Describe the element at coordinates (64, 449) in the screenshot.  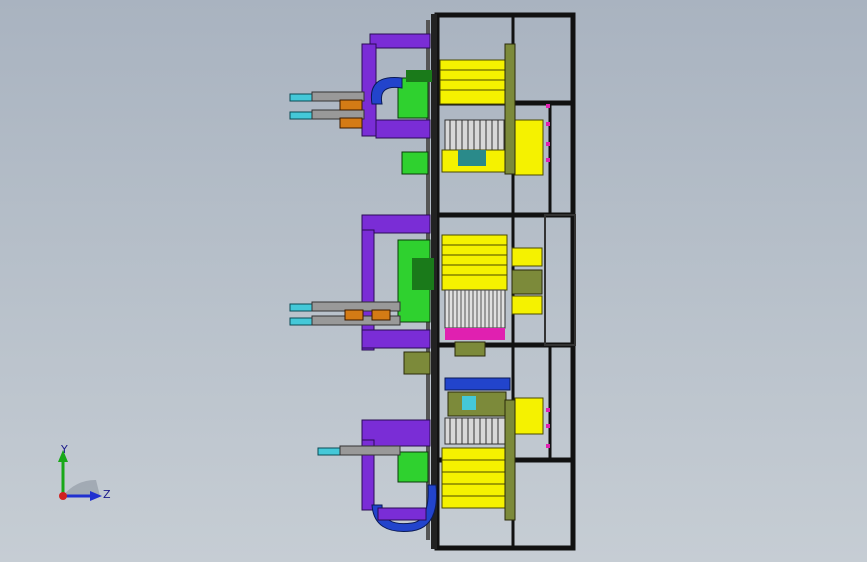
I see `y-axis-label: Y` at that location.